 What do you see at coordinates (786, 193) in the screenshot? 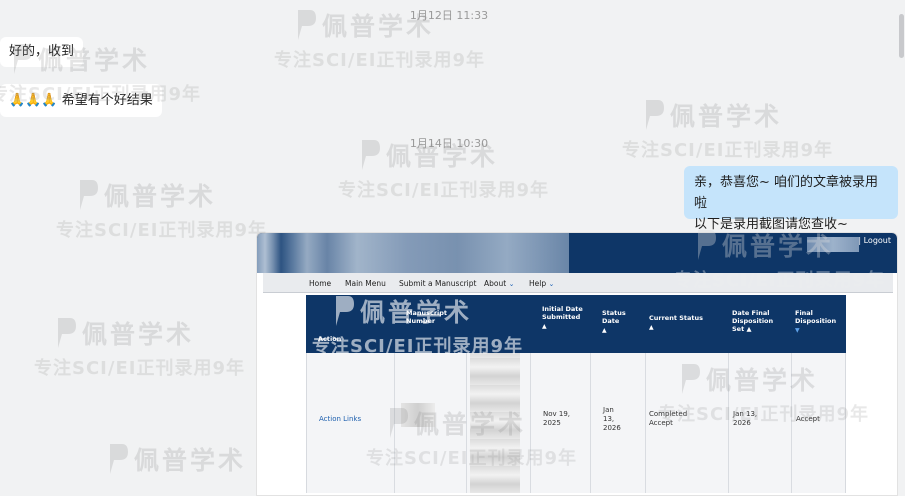
I see `message-text-line: 亲，恭喜您~ 咱们的文章被录用啦` at bounding box center [786, 193].